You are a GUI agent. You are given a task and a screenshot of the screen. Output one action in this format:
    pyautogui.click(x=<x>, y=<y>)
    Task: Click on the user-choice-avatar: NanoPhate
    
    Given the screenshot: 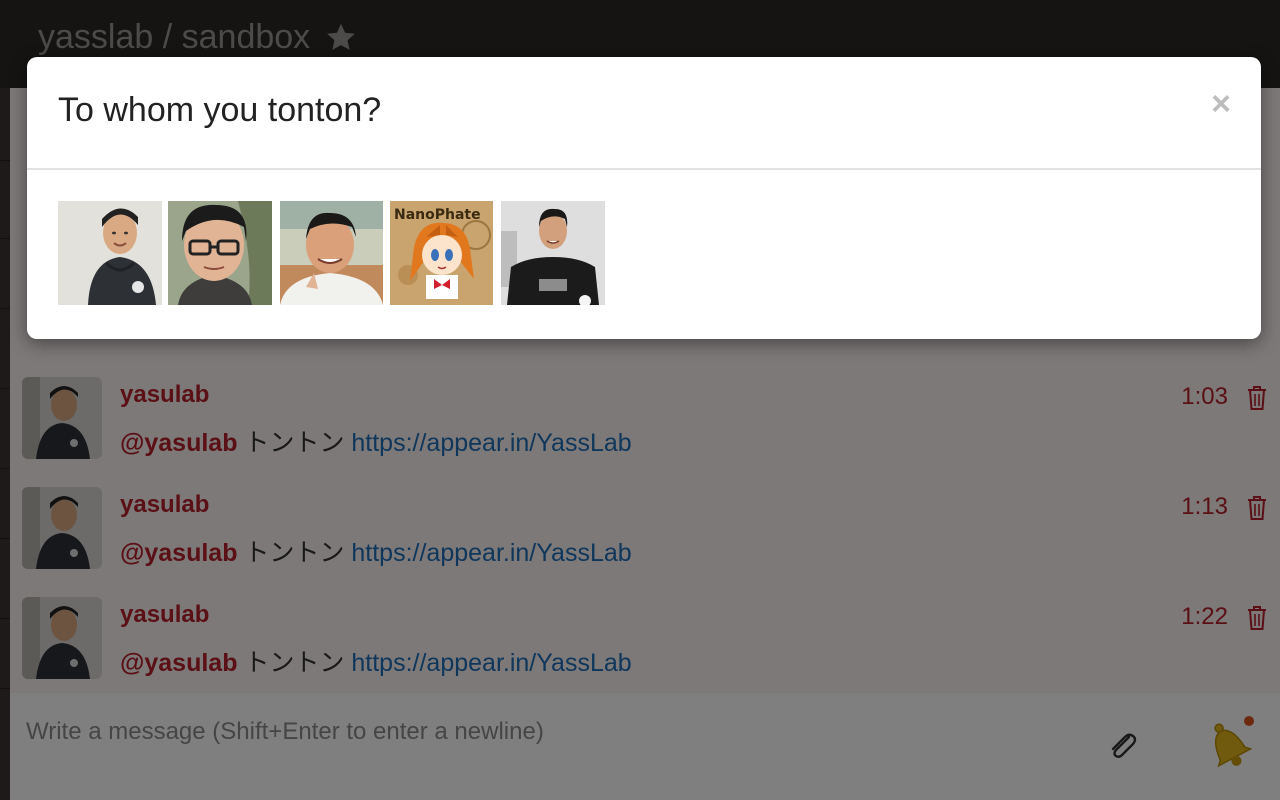 What is the action you would take?
    pyautogui.click(x=441, y=253)
    